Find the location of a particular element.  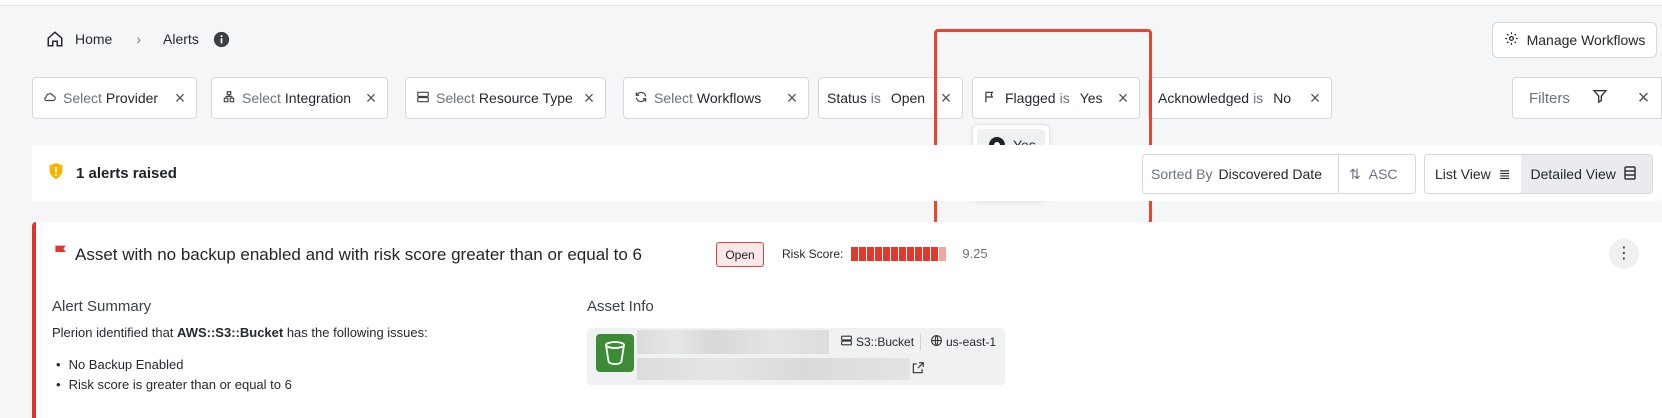

breadcrumb: Home › Alerts is located at coordinates (138, 39).